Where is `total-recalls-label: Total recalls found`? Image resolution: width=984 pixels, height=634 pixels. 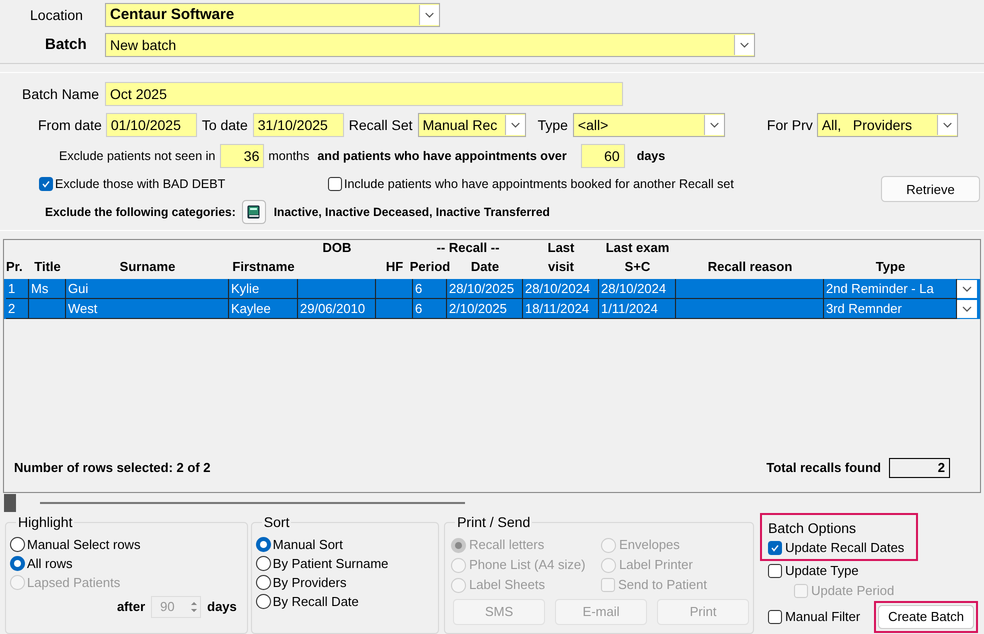 total-recalls-label: Total recalls found is located at coordinates (823, 468).